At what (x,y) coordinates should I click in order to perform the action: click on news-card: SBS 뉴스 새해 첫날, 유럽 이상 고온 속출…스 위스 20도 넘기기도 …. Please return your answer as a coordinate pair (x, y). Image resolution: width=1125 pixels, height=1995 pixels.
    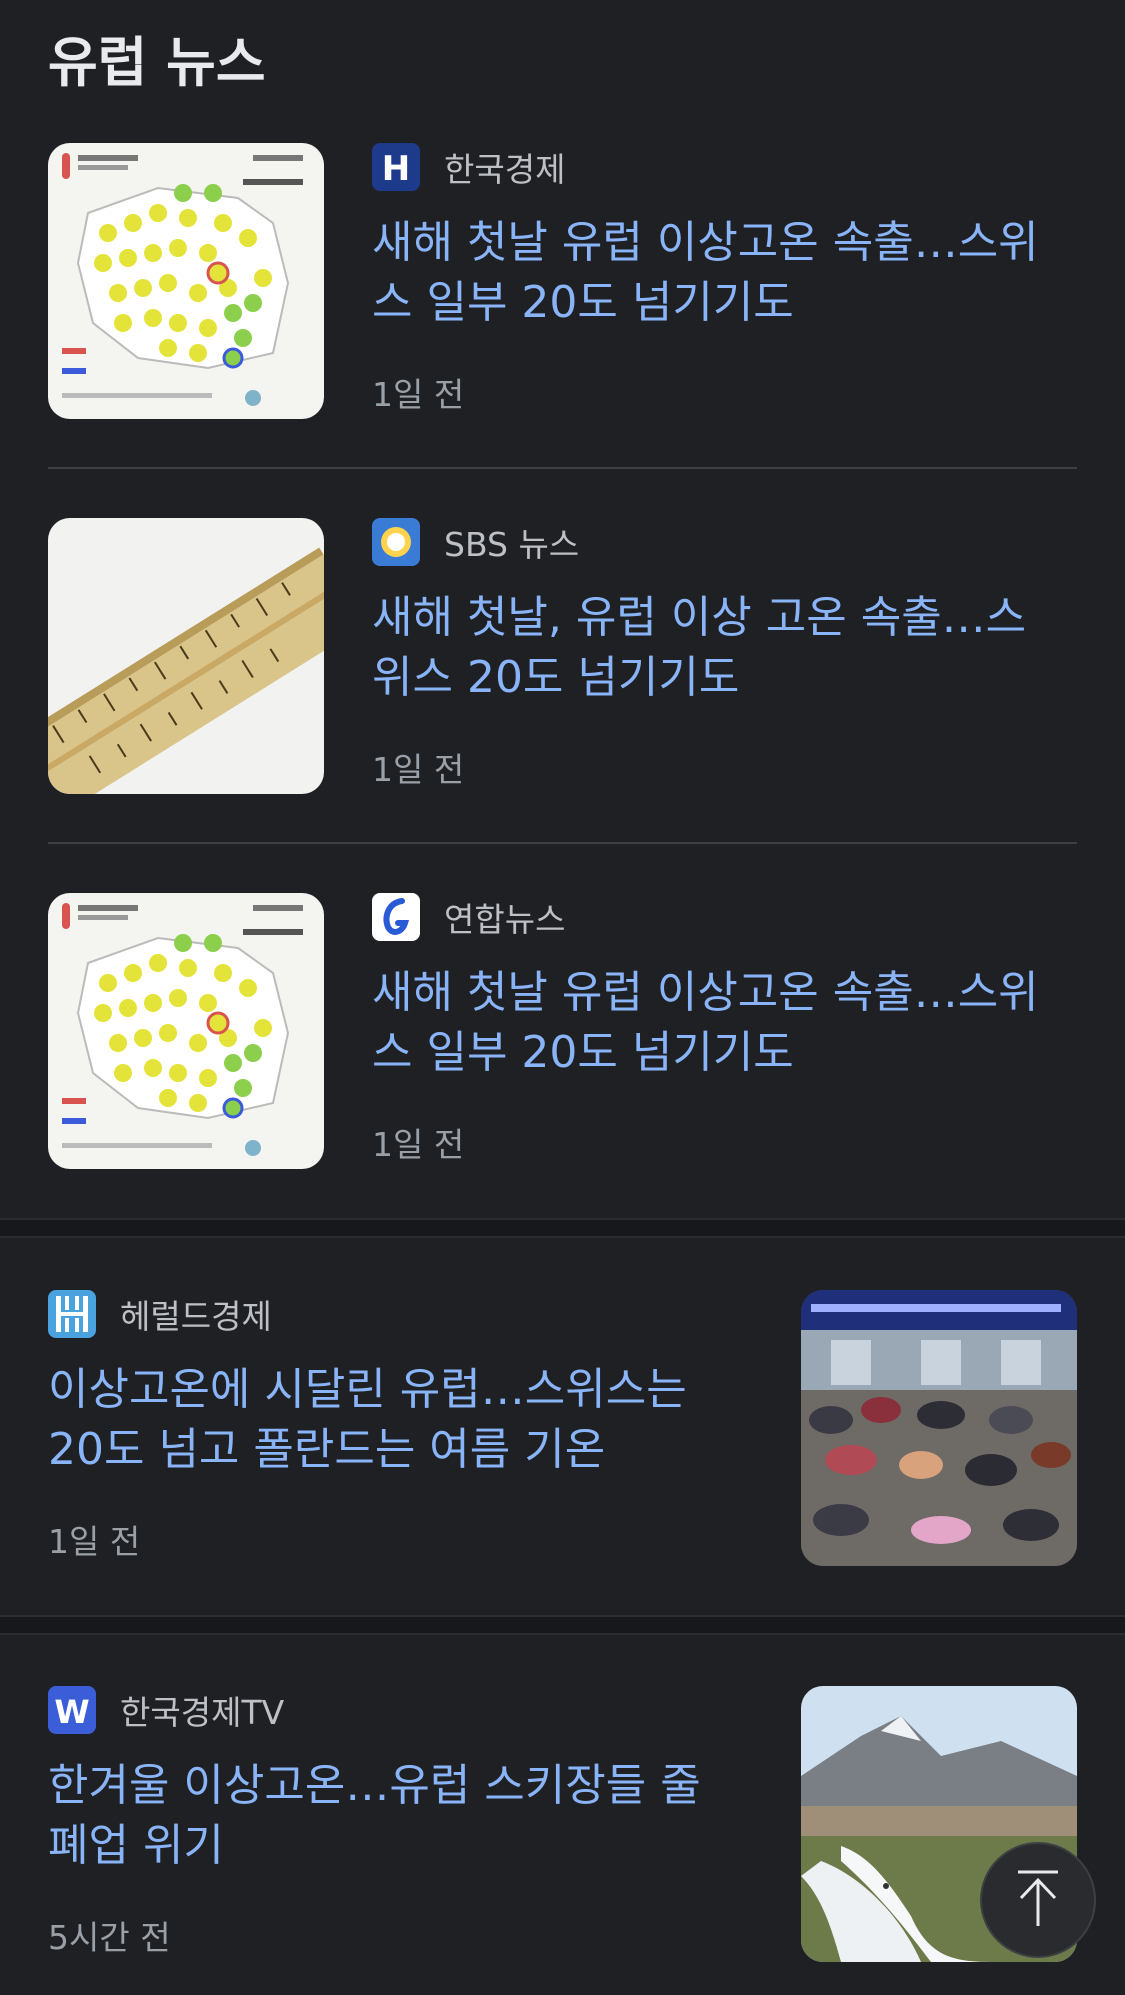
    Looking at the image, I should click on (562, 658).